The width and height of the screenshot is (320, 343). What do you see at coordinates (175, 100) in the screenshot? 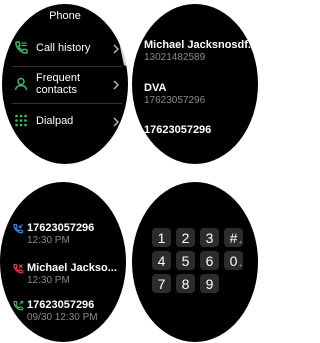
I see `contact-number: 17623057296` at bounding box center [175, 100].